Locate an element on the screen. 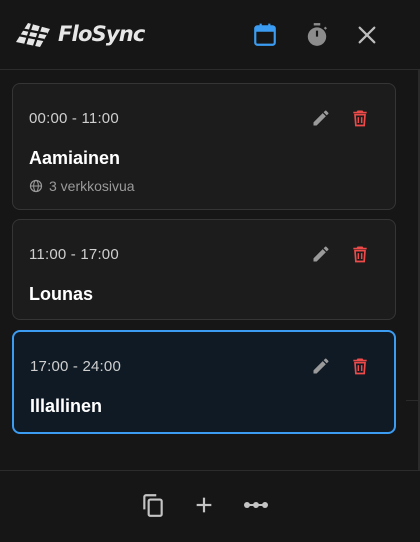 The image size is (420, 542). slot-name: Illallinen is located at coordinates (66, 406).